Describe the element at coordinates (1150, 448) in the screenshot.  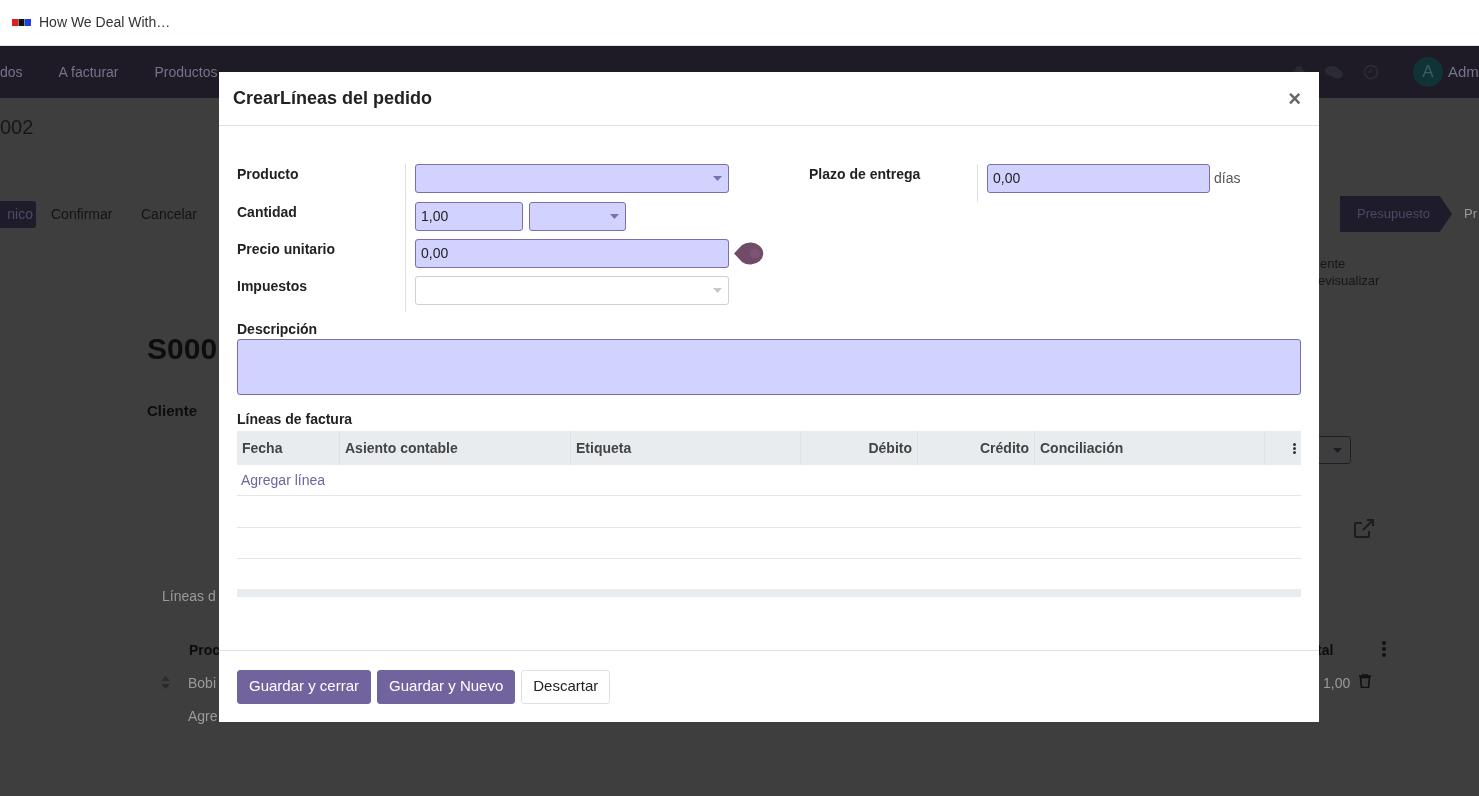
I see `column-header: Conciliación` at that location.